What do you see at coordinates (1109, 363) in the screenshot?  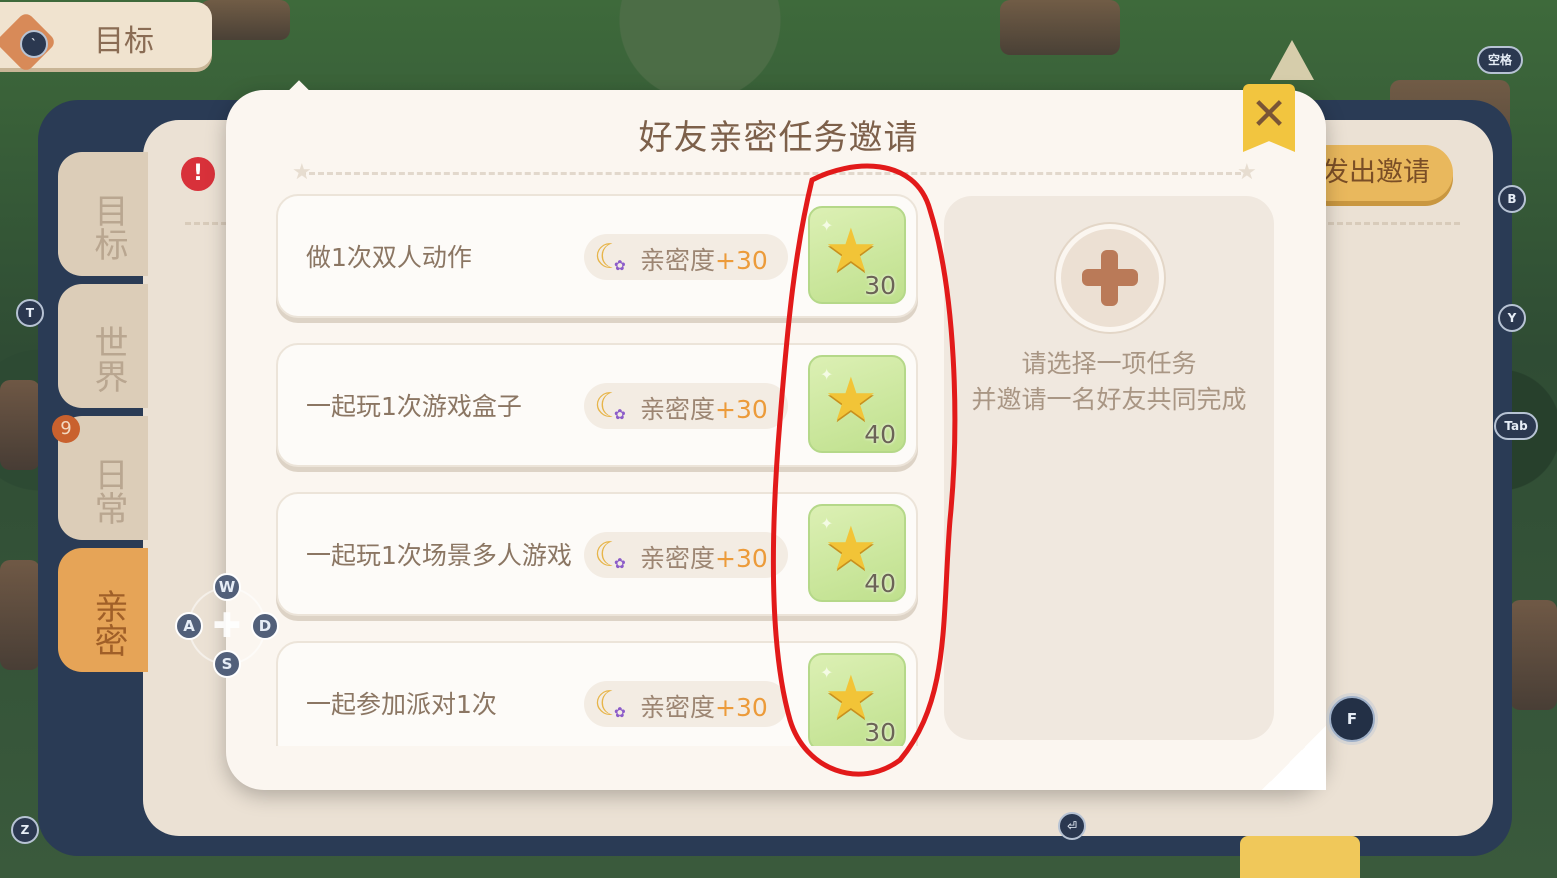 I see `select-hint-line1: 请选择一项任务` at bounding box center [1109, 363].